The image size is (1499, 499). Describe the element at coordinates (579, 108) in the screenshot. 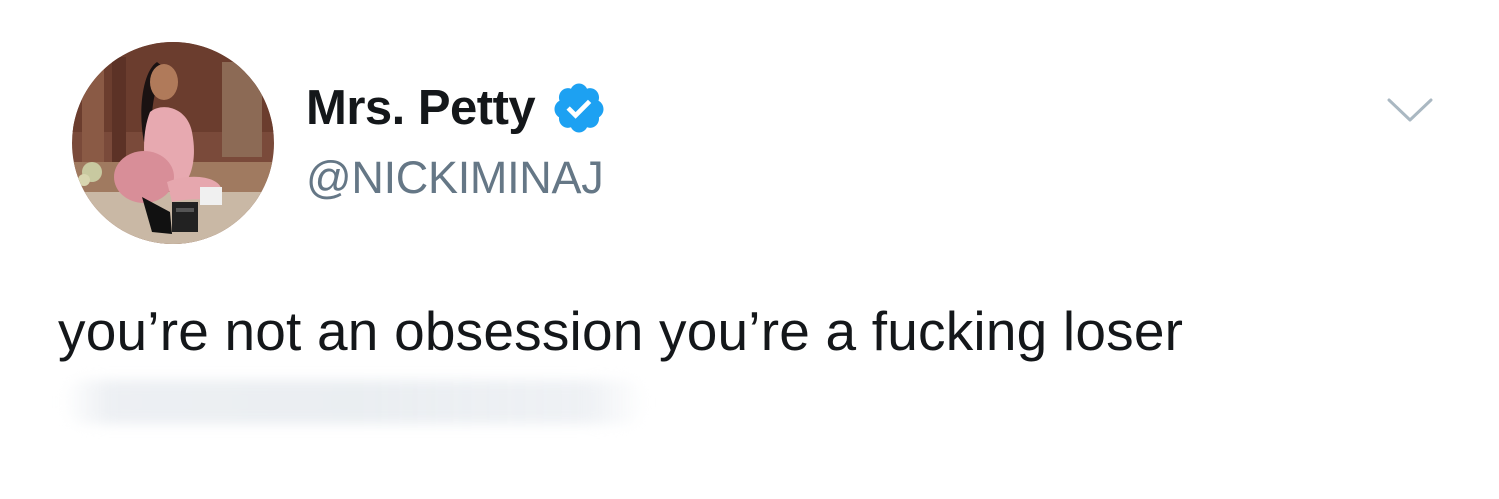

I see `verified-badge-icon` at that location.